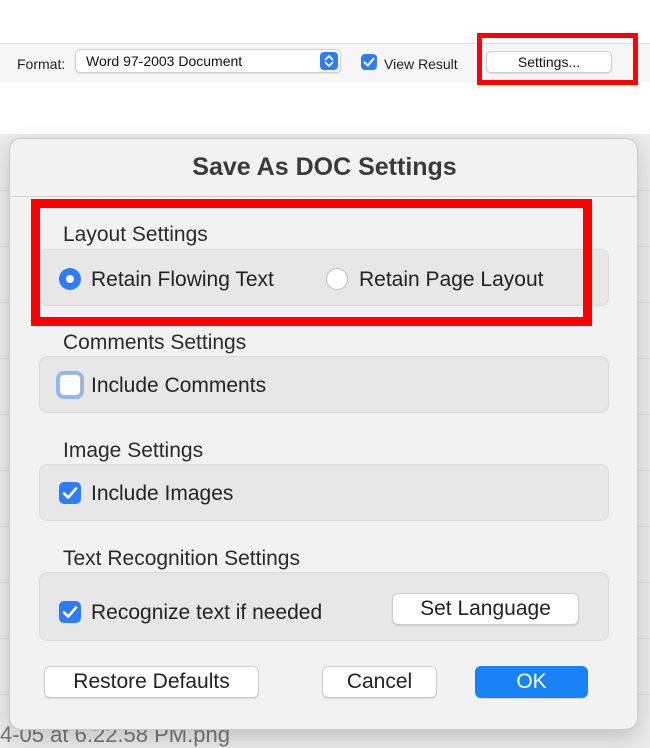 This screenshot has width=650, height=748. Describe the element at coordinates (70, 385) in the screenshot. I see `include-comments-checkbox` at that location.